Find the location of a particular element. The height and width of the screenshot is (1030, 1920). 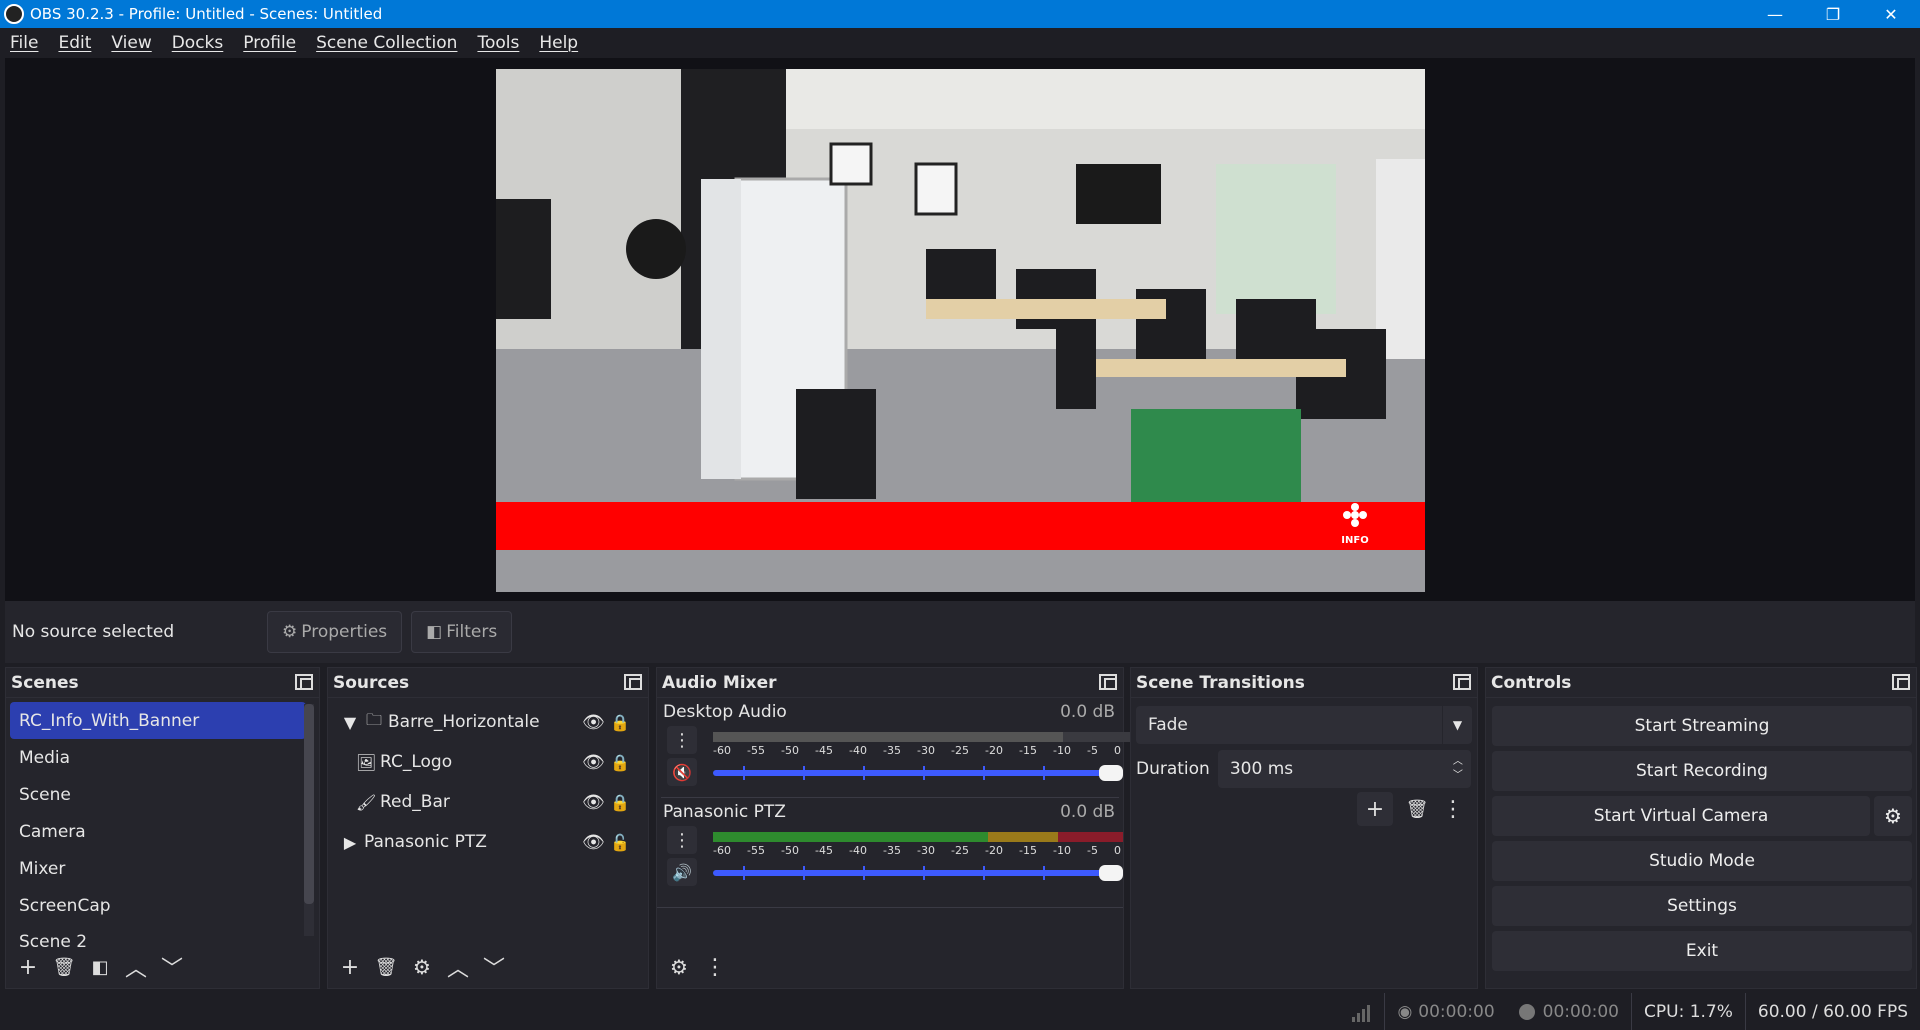

move-scene-down-button: ﹀ is located at coordinates (172, 967).